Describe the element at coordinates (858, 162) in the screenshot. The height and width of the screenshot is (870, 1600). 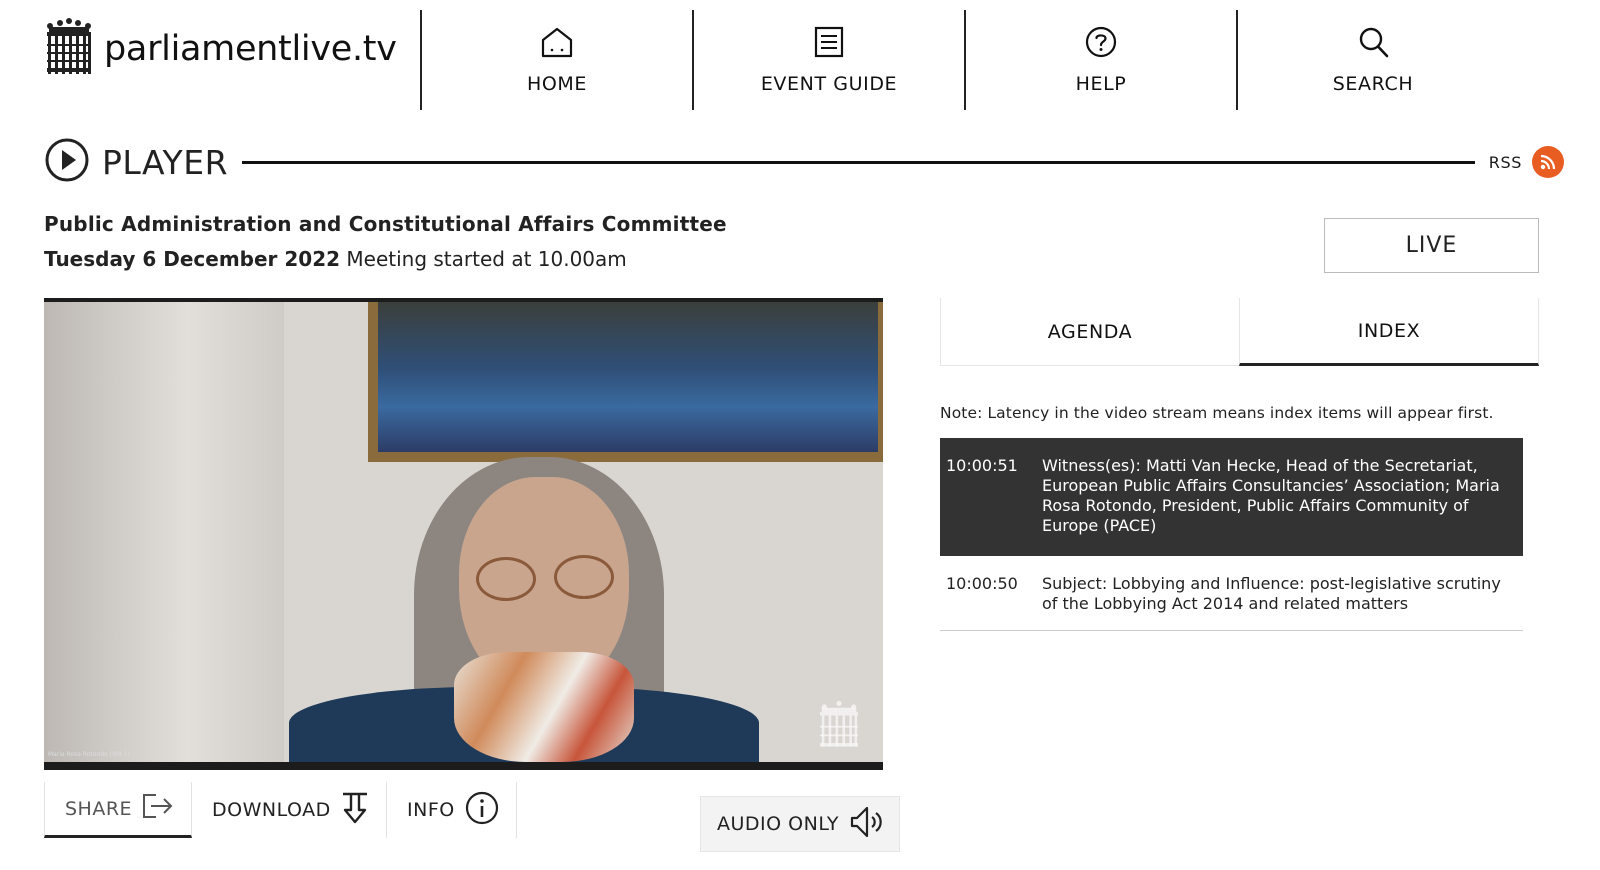
I see `title-divider` at that location.